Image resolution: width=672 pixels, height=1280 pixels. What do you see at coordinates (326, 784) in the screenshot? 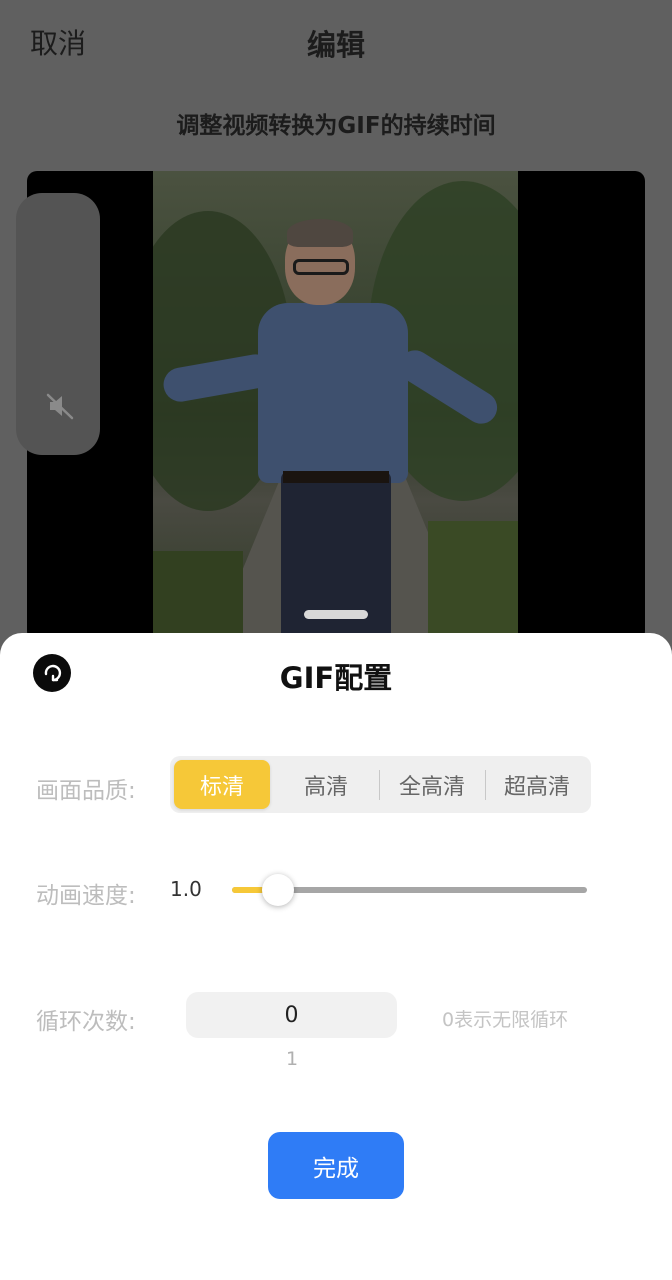
I see `quality-option-hd: 高清` at bounding box center [326, 784].